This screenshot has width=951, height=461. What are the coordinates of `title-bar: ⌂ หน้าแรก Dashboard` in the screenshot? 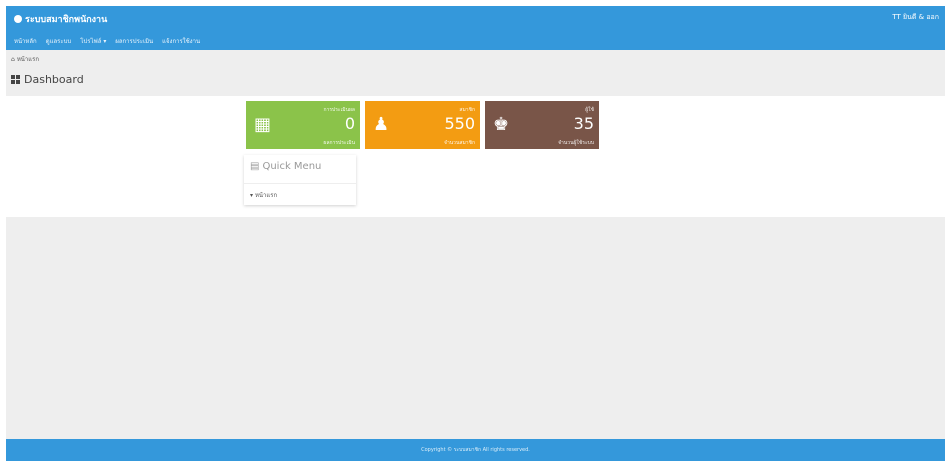 It's located at (475, 73).